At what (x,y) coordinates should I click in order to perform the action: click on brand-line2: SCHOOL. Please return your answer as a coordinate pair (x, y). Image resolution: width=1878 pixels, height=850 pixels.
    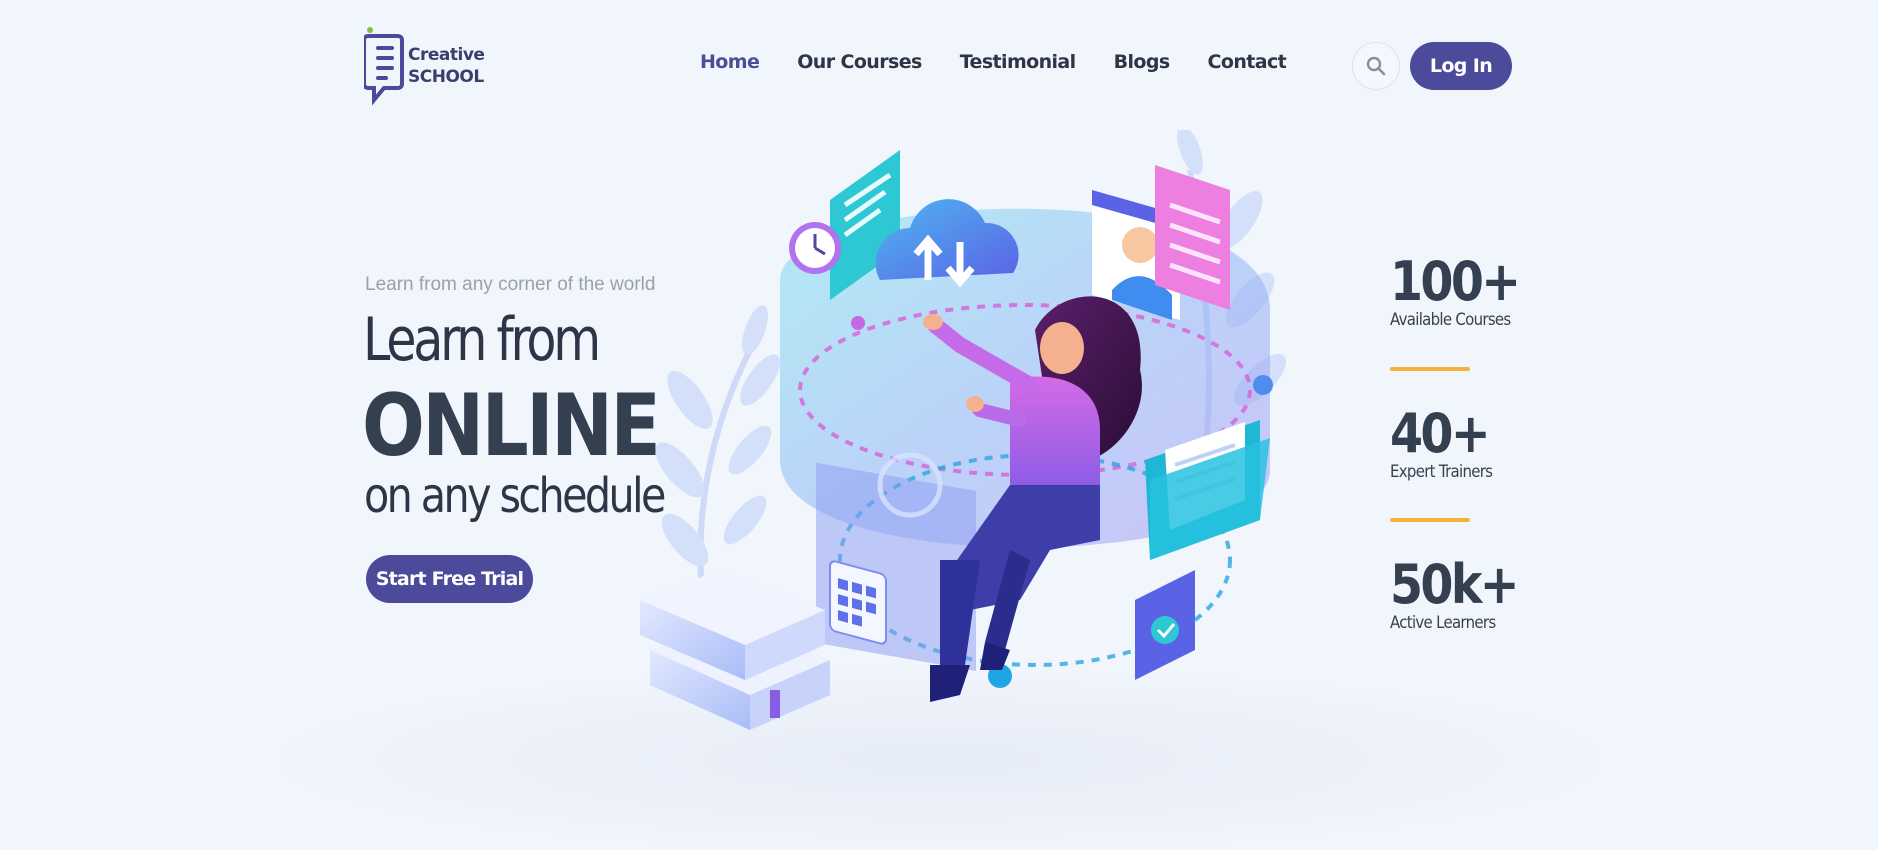
    Looking at the image, I should click on (446, 77).